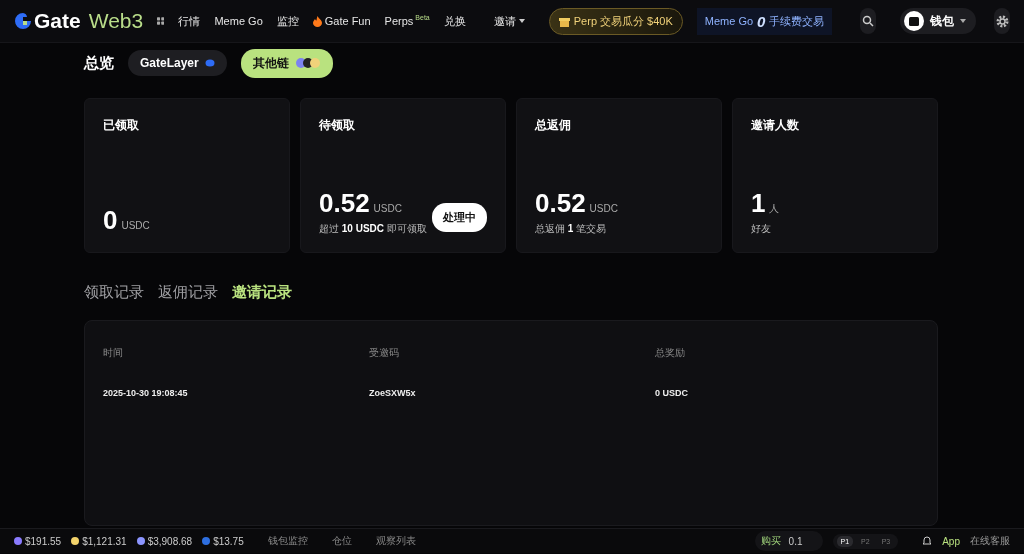 This screenshot has height=554, width=1024. Describe the element at coordinates (384, 353) in the screenshot. I see `column-header: 受邀码` at that location.